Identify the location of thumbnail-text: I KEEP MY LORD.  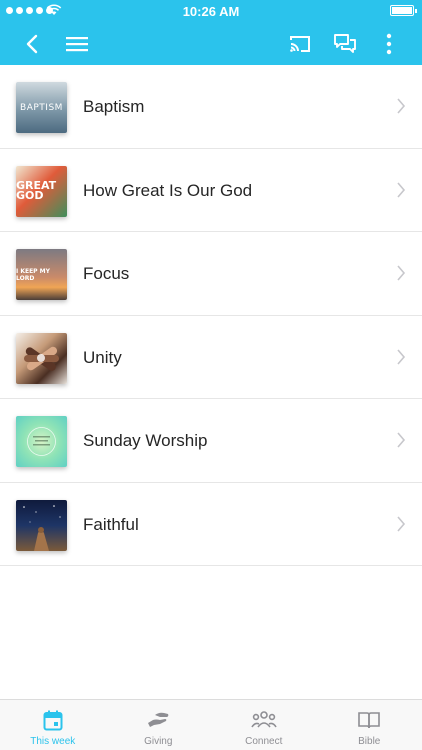
(33, 274).